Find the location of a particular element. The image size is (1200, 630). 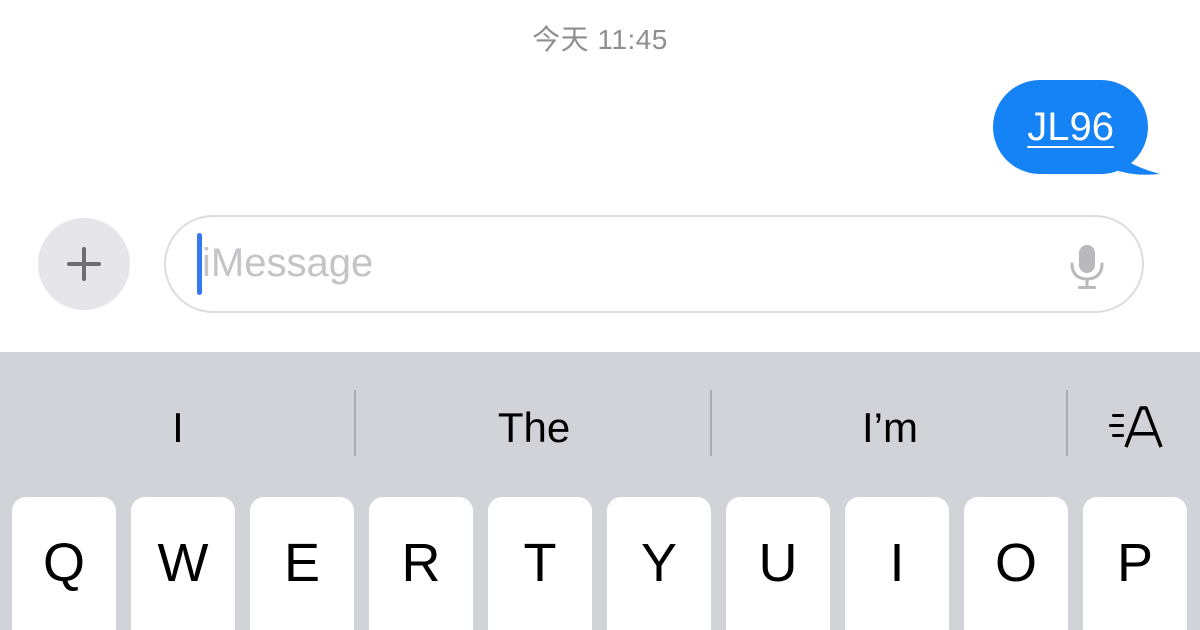

key-r: R is located at coordinates (421, 563).